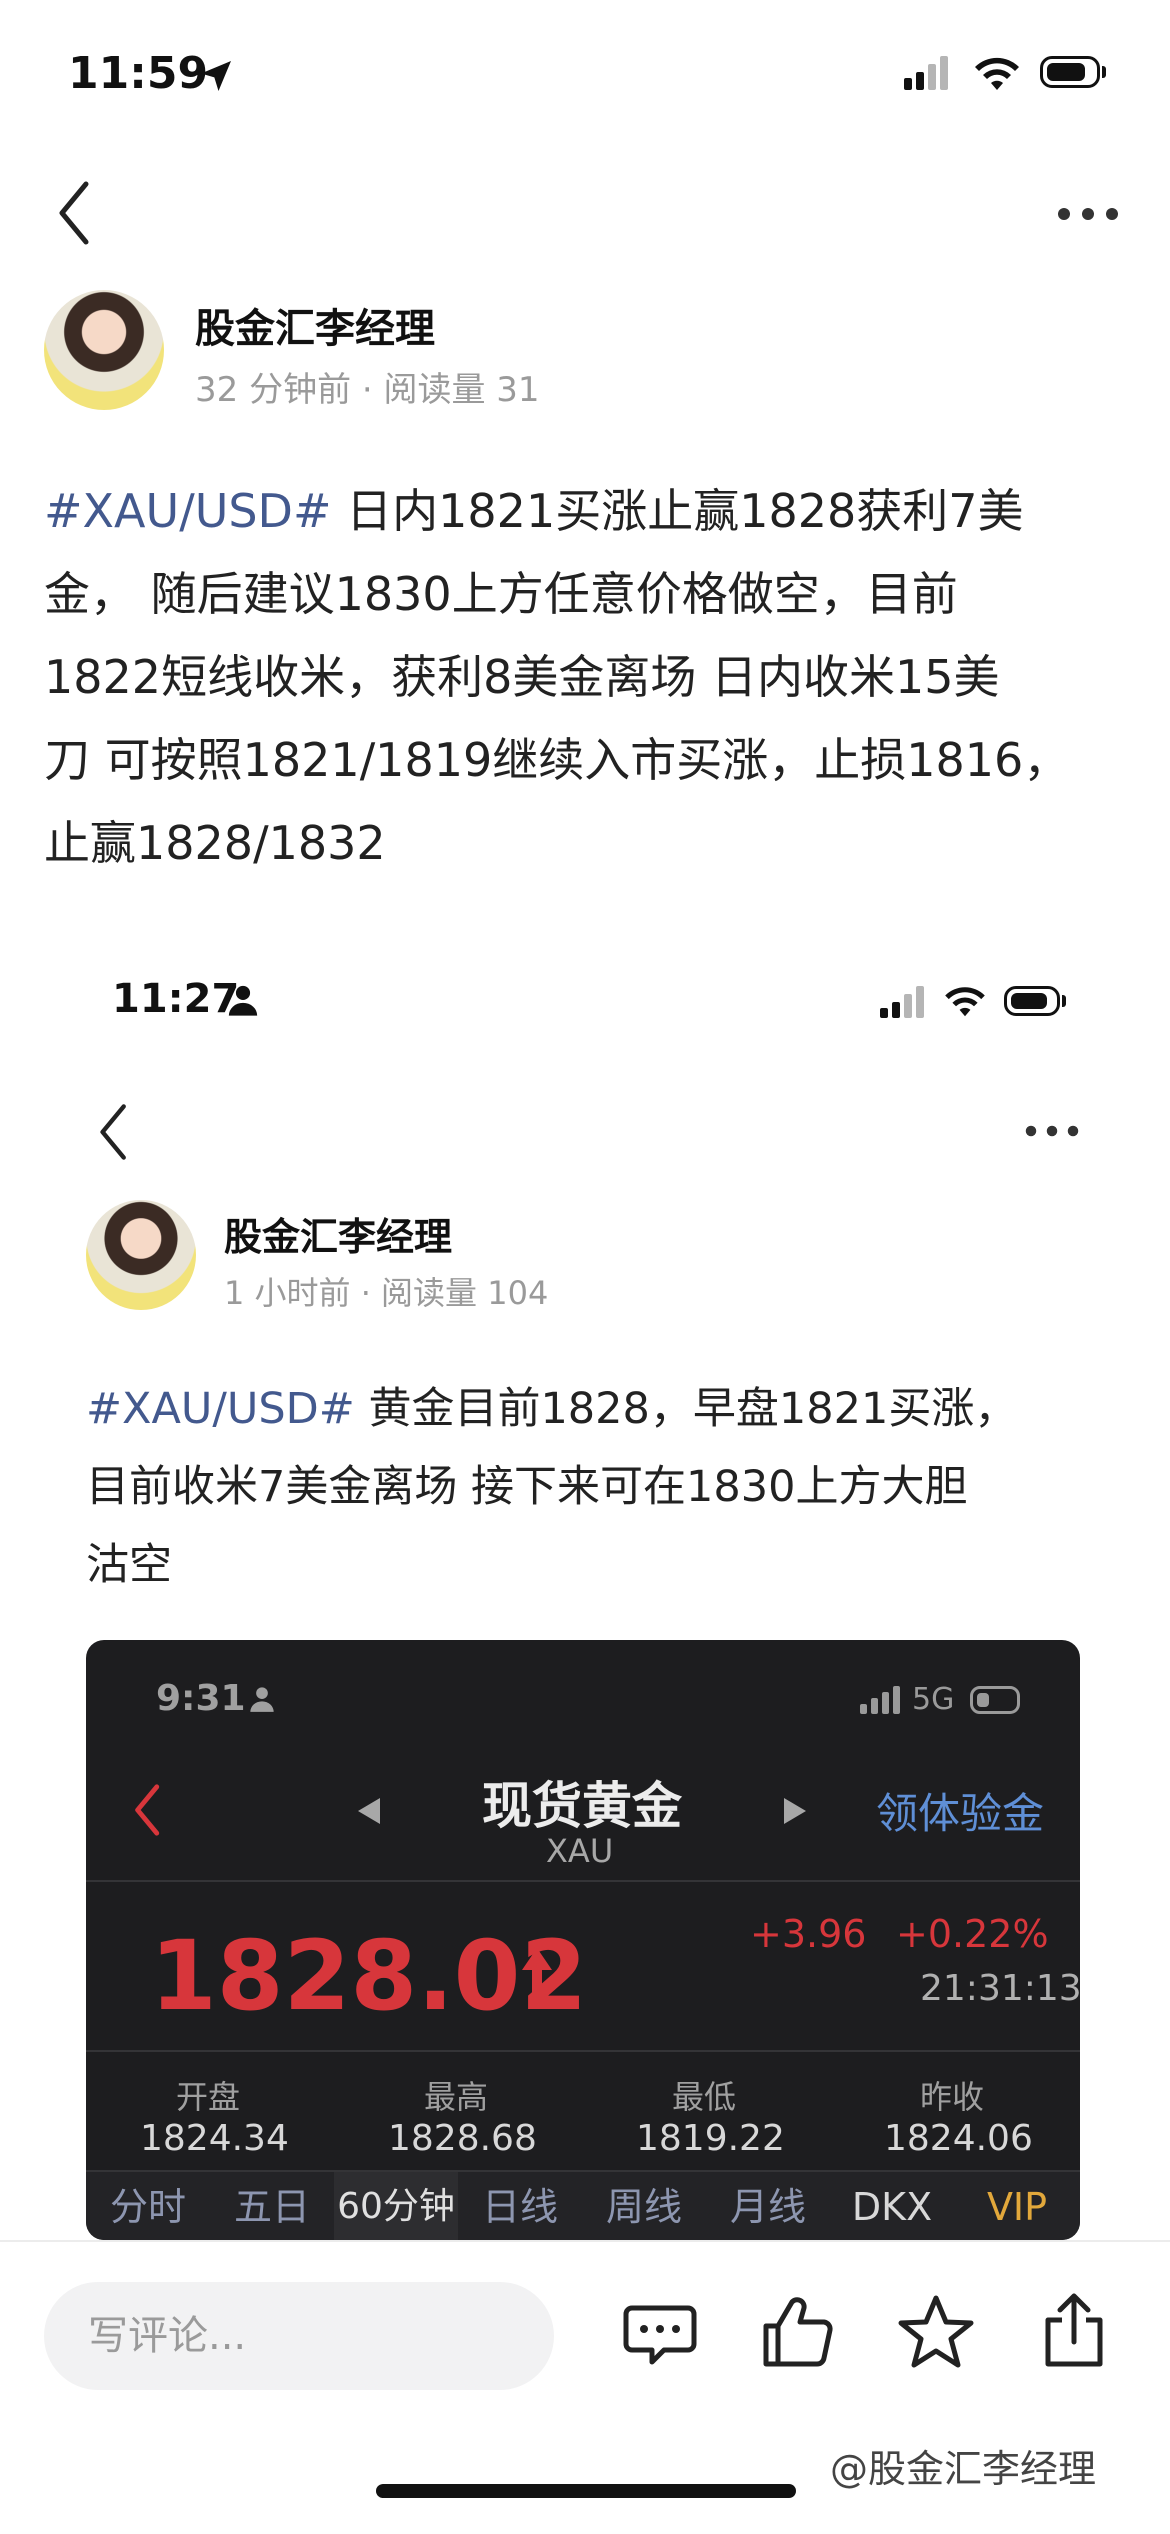 The width and height of the screenshot is (1170, 2534). Describe the element at coordinates (952, 2097) in the screenshot. I see `stat-label-prev-close: 昨收` at that location.